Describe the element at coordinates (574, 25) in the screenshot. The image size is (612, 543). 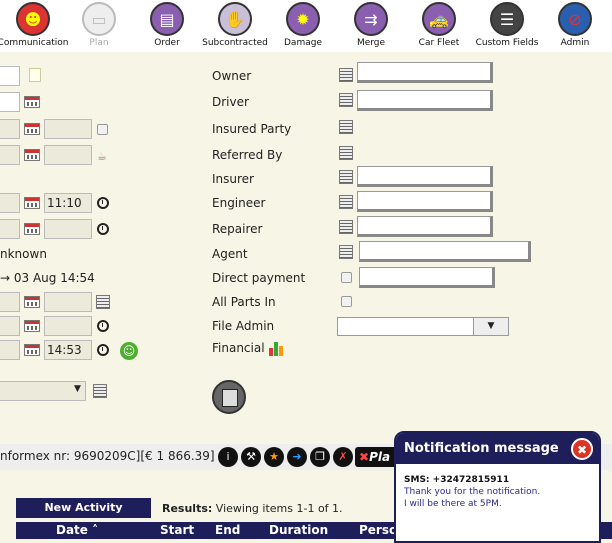
I see `toolbar-admin: ⊘ Admin` at that location.